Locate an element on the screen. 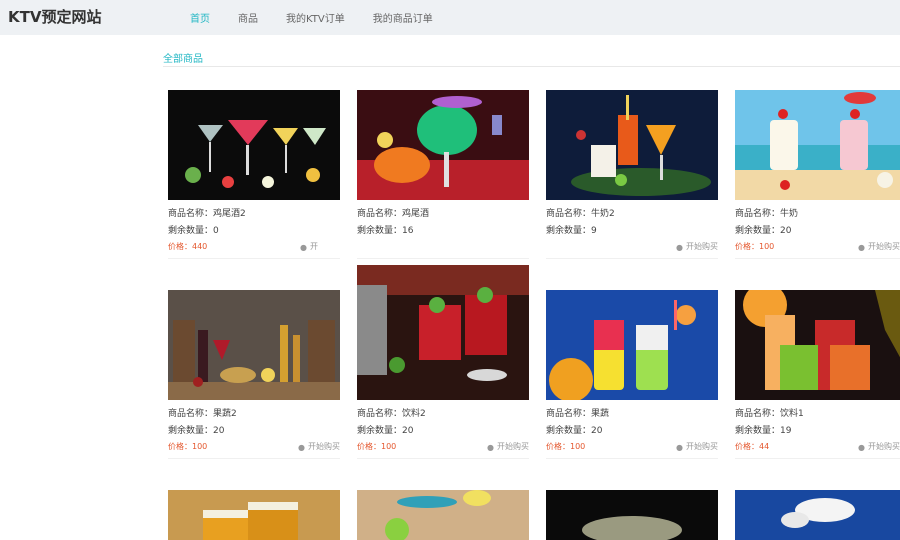 Image resolution: width=900 pixels, height=540 pixels. product-card: 商品名称：牛奶 剩余数量：20 价格：100 ● 开始购买 is located at coordinates (817, 175).